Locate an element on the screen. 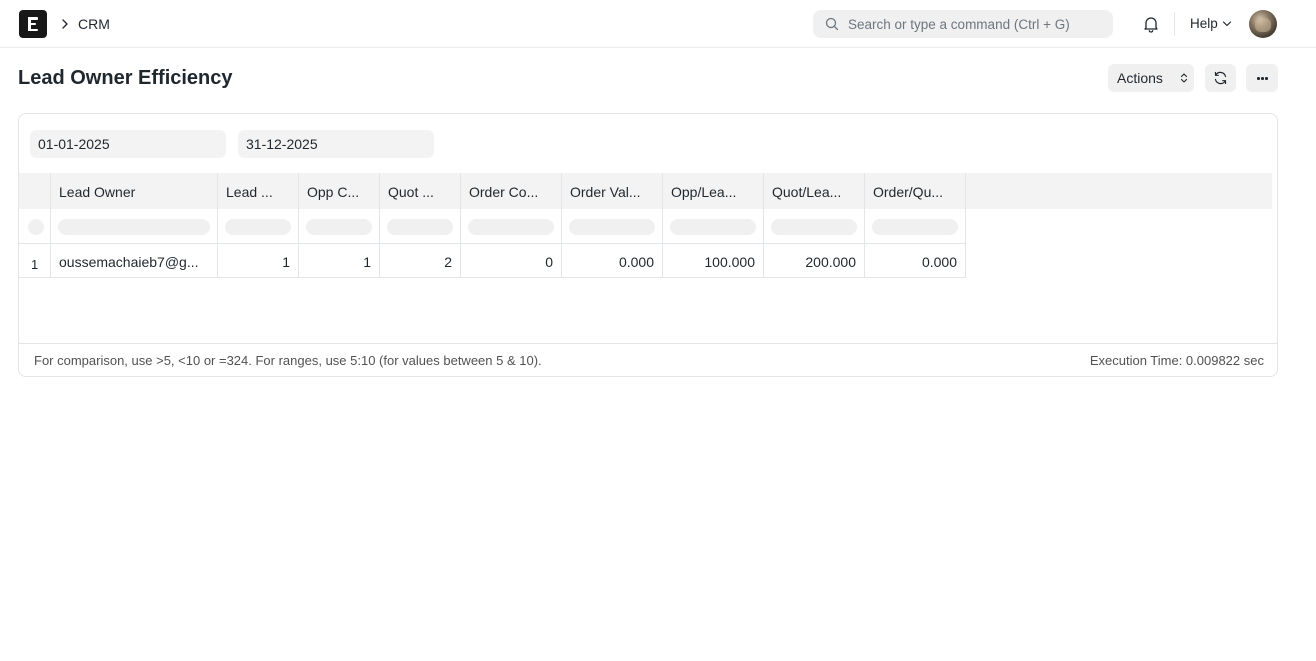 The height and width of the screenshot is (661, 1316). filter-opp-lead is located at coordinates (713, 226).